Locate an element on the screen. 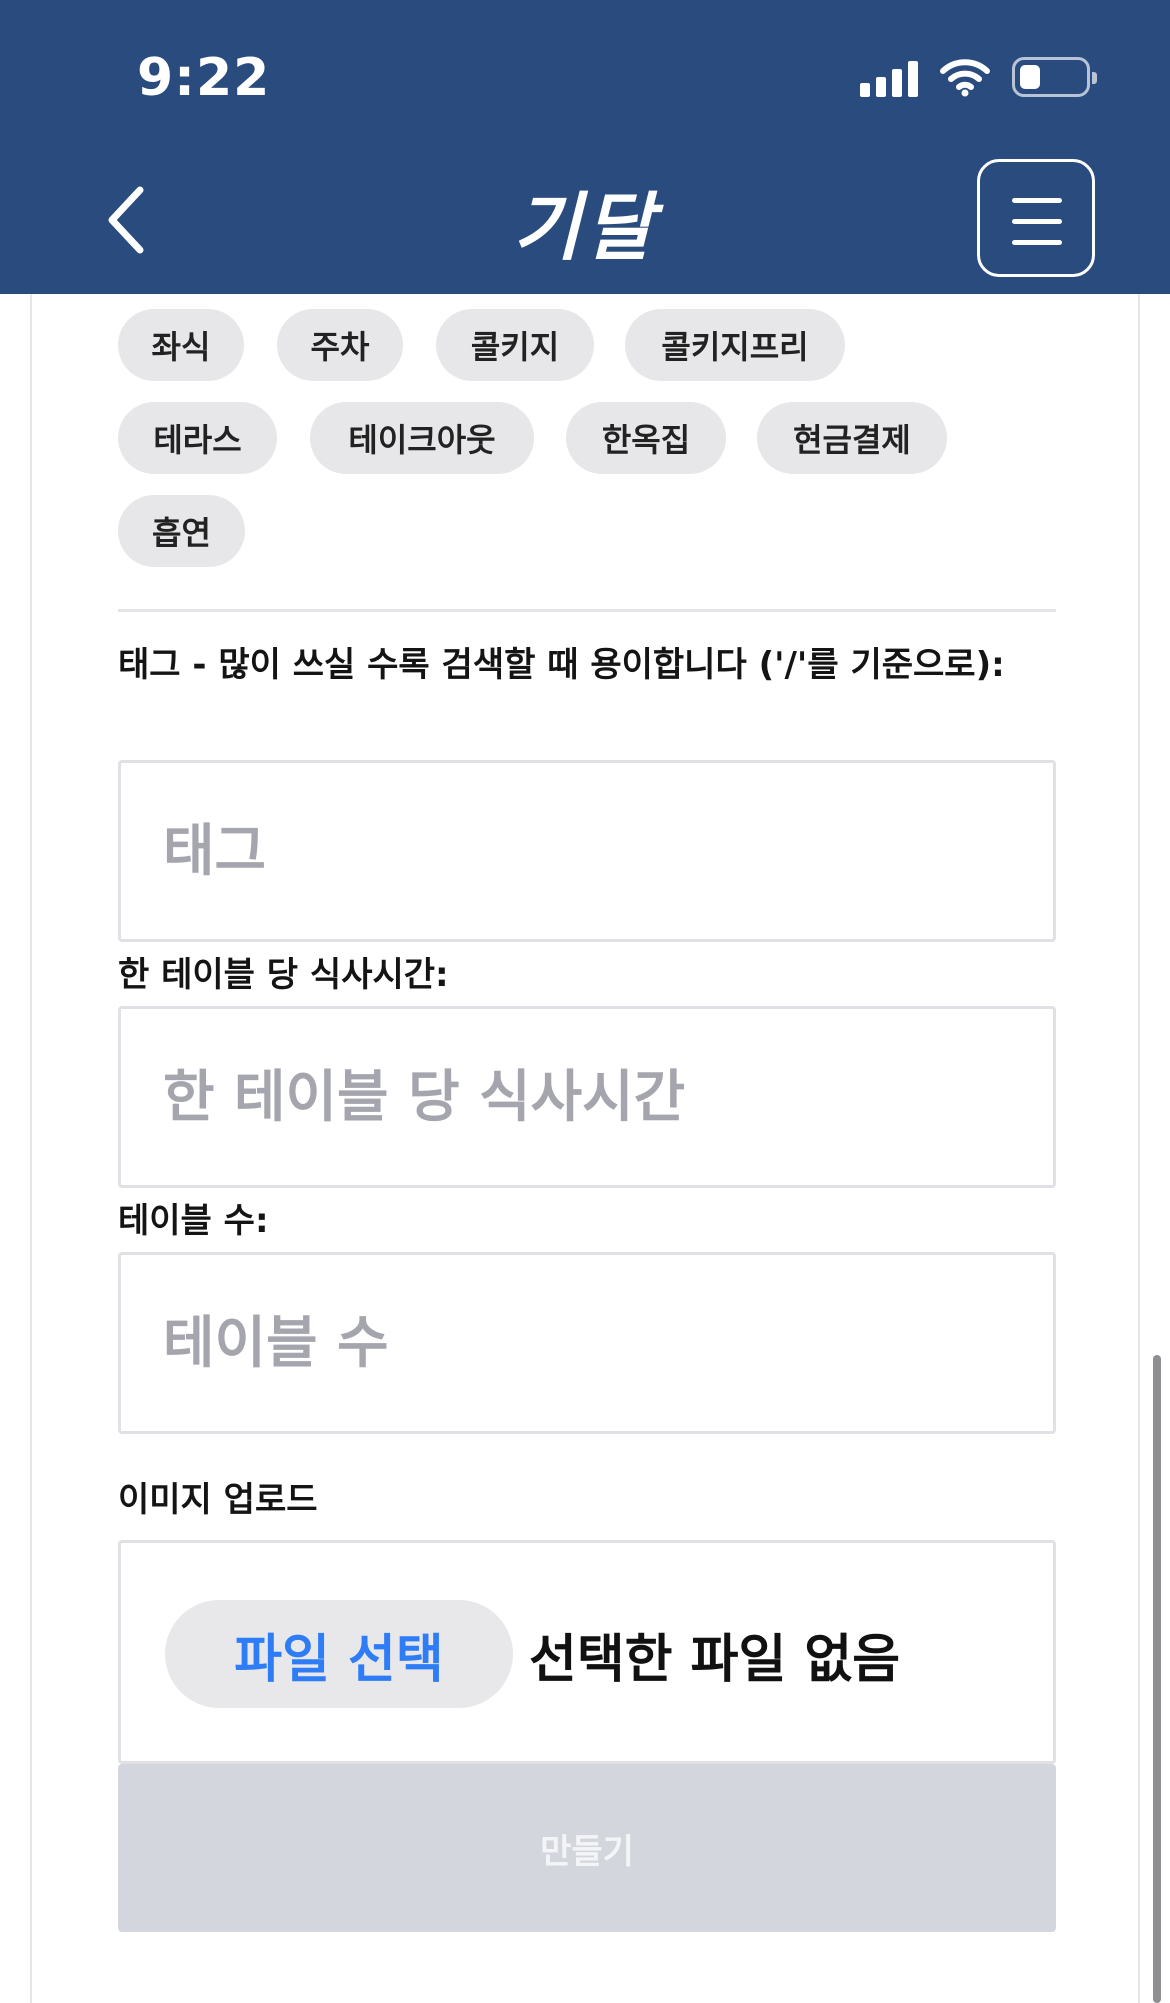 The height and width of the screenshot is (2003, 1170). image-upload-field: 파일 선택 선택한 파일 없음 is located at coordinates (587, 1652).